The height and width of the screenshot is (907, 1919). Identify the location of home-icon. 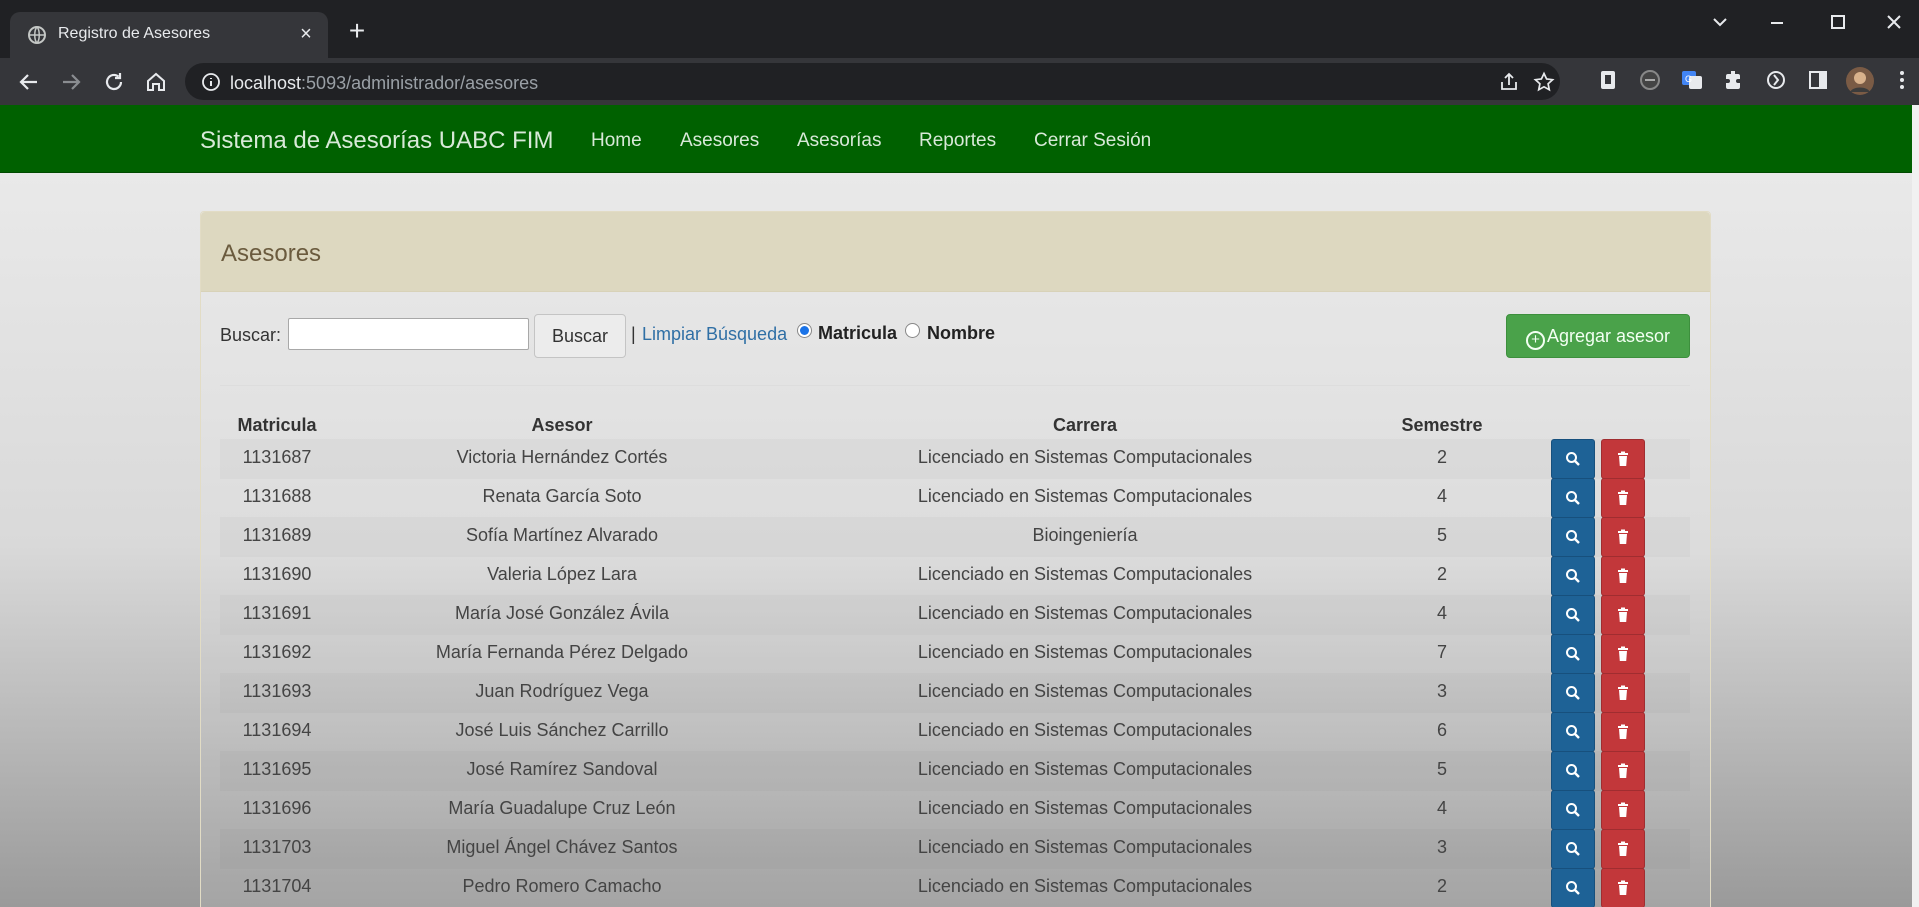
(156, 82).